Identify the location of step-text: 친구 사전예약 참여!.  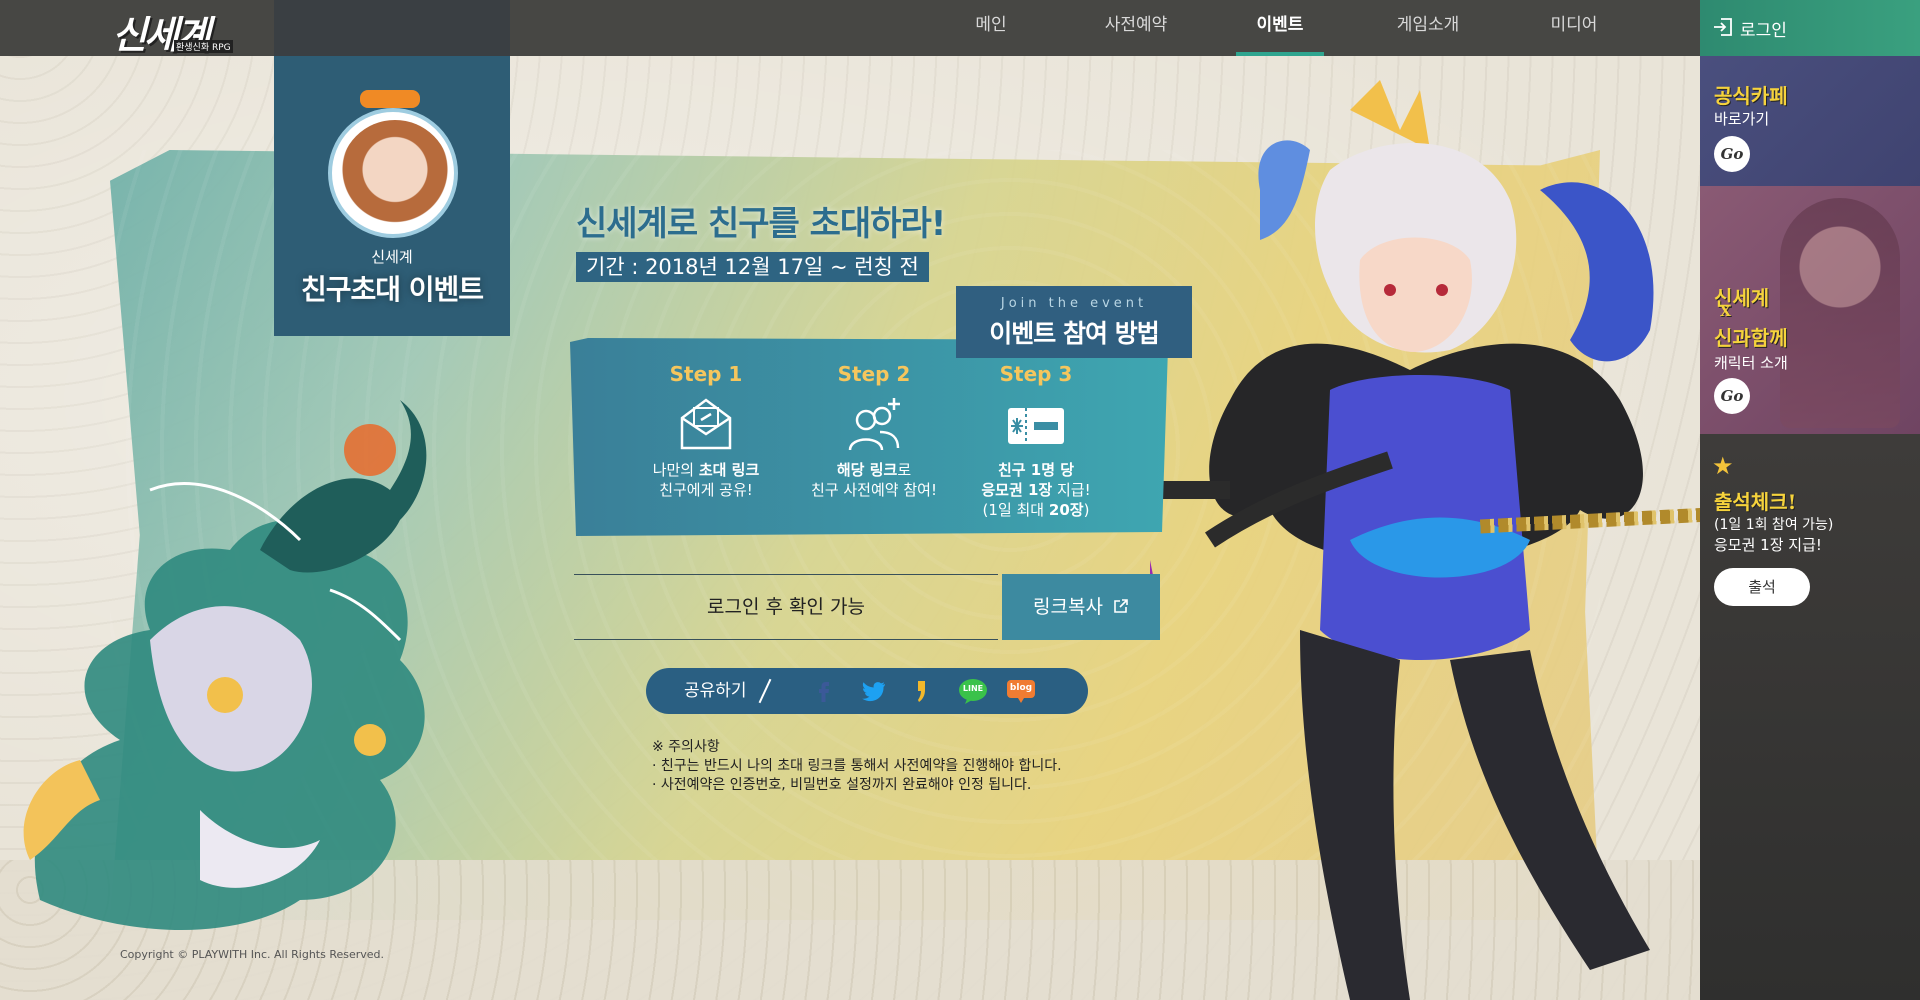
(874, 490).